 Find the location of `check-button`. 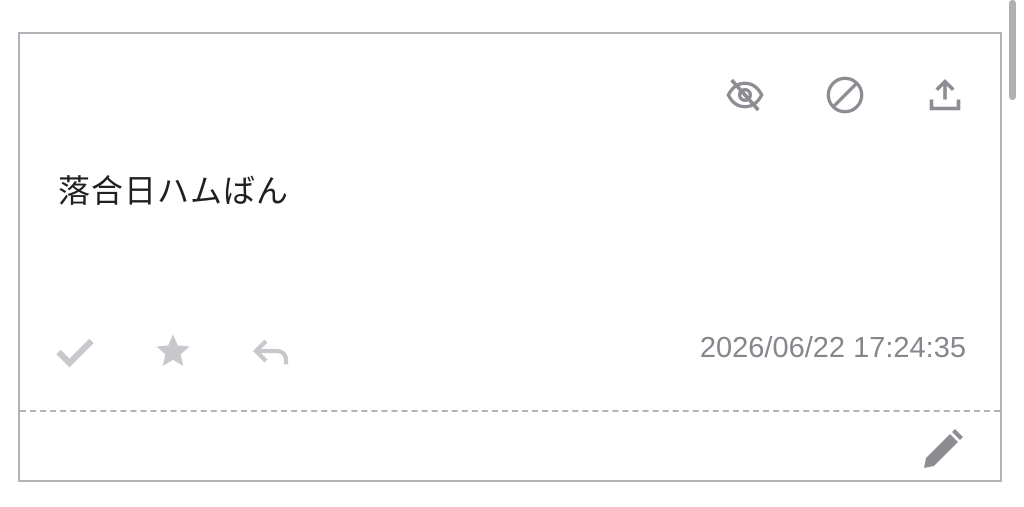

check-button is located at coordinates (75, 351).